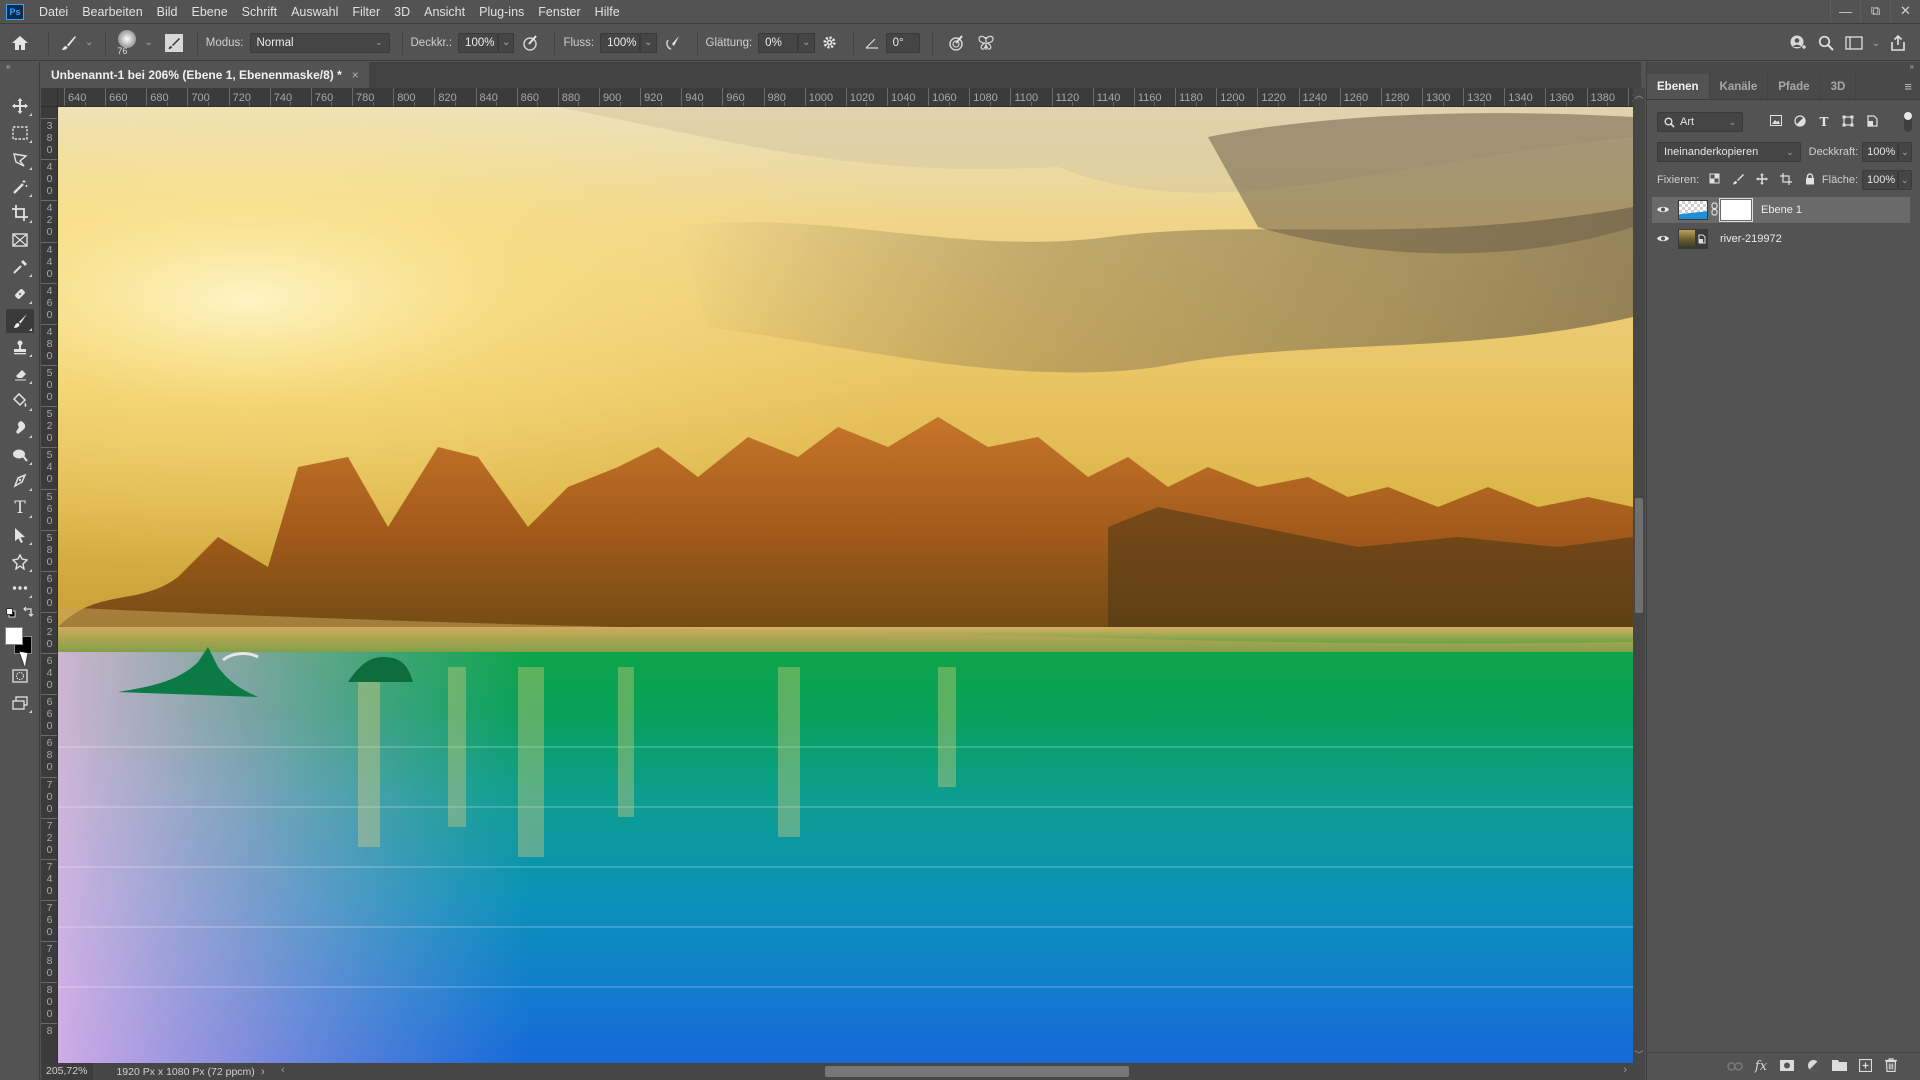  What do you see at coordinates (1908, 122) in the screenshot?
I see `filter-toggle` at bounding box center [1908, 122].